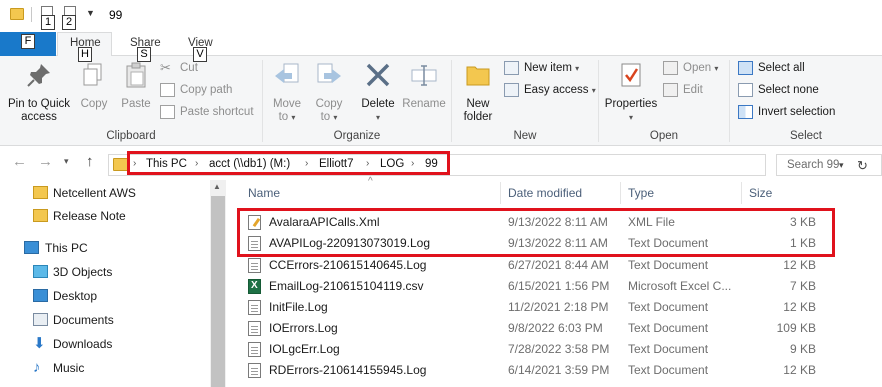 This screenshot has width=882, height=387. I want to click on copy-icon, so click(92, 74).